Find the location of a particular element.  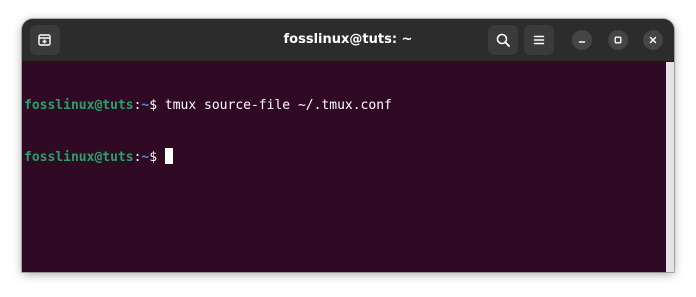

search-button is located at coordinates (503, 40).